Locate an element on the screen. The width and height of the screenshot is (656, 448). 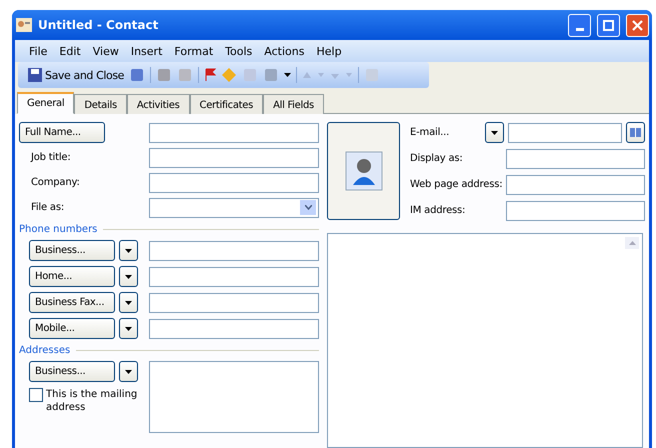
section-title: Addresses is located at coordinates (44, 350).